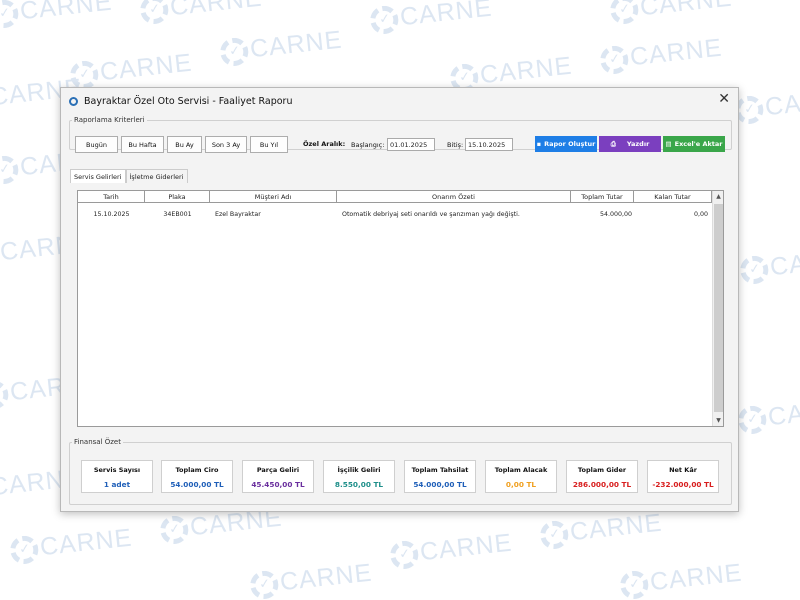 The height and width of the screenshot is (600, 800). What do you see at coordinates (197, 476) in the screenshot?
I see `summary-card-total-revenue: Toplam Ciro 54.000,00 TL` at bounding box center [197, 476].